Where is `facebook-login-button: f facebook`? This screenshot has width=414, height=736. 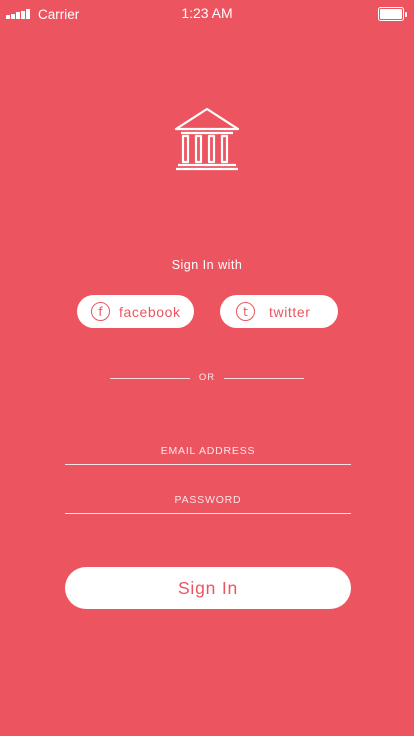
facebook-login-button: f facebook is located at coordinates (135, 311).